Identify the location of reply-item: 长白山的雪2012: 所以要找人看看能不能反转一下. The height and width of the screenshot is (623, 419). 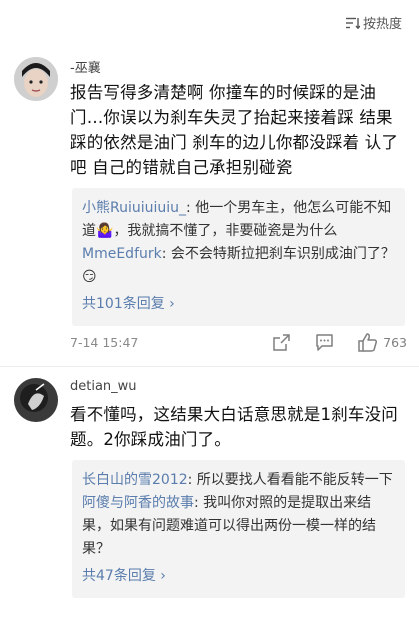
(238, 480).